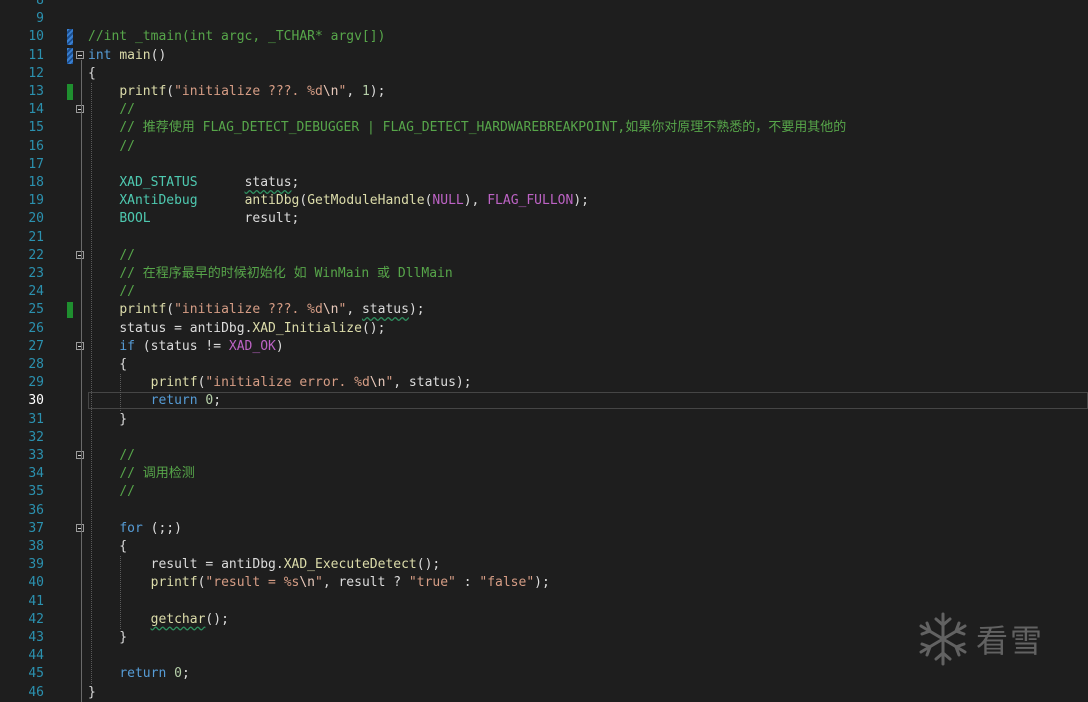  Describe the element at coordinates (193, 183) in the screenshot. I see `code-text: XAD_STATUS status;` at that location.